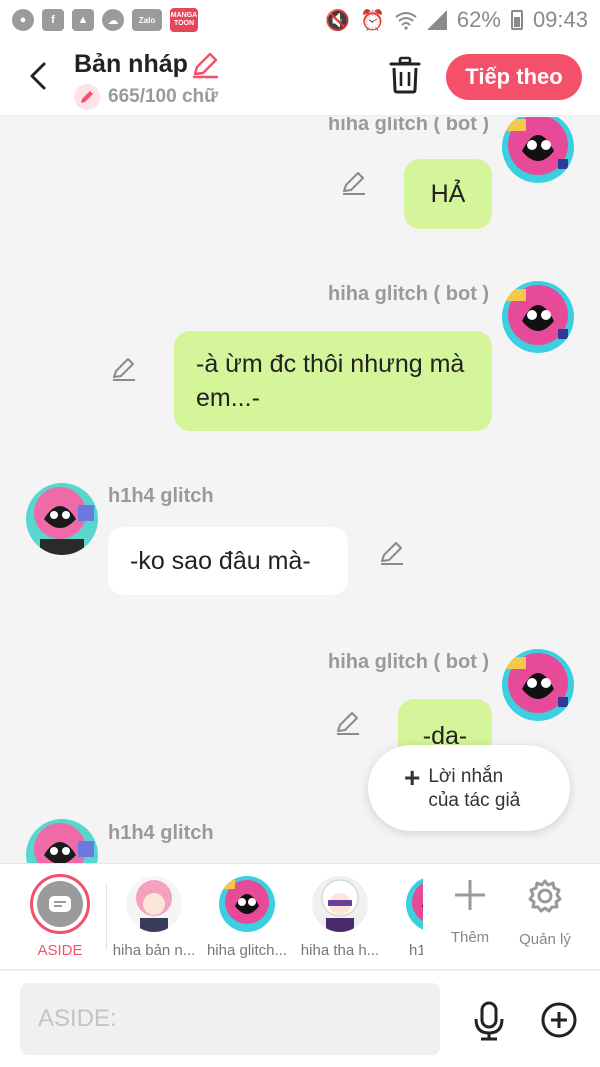 This screenshot has width=600, height=1067. What do you see at coordinates (53, 20) in the screenshot?
I see `facebook-icon: f` at bounding box center [53, 20].